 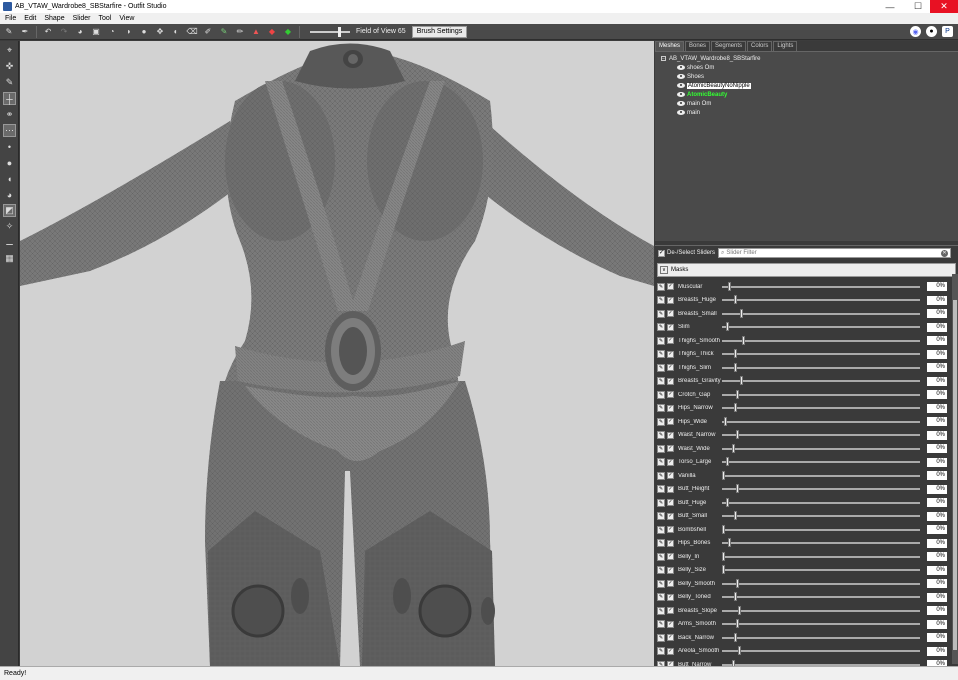 What do you see at coordinates (915, 31) in the screenshot?
I see `discord-icon: ◉` at bounding box center [915, 31].